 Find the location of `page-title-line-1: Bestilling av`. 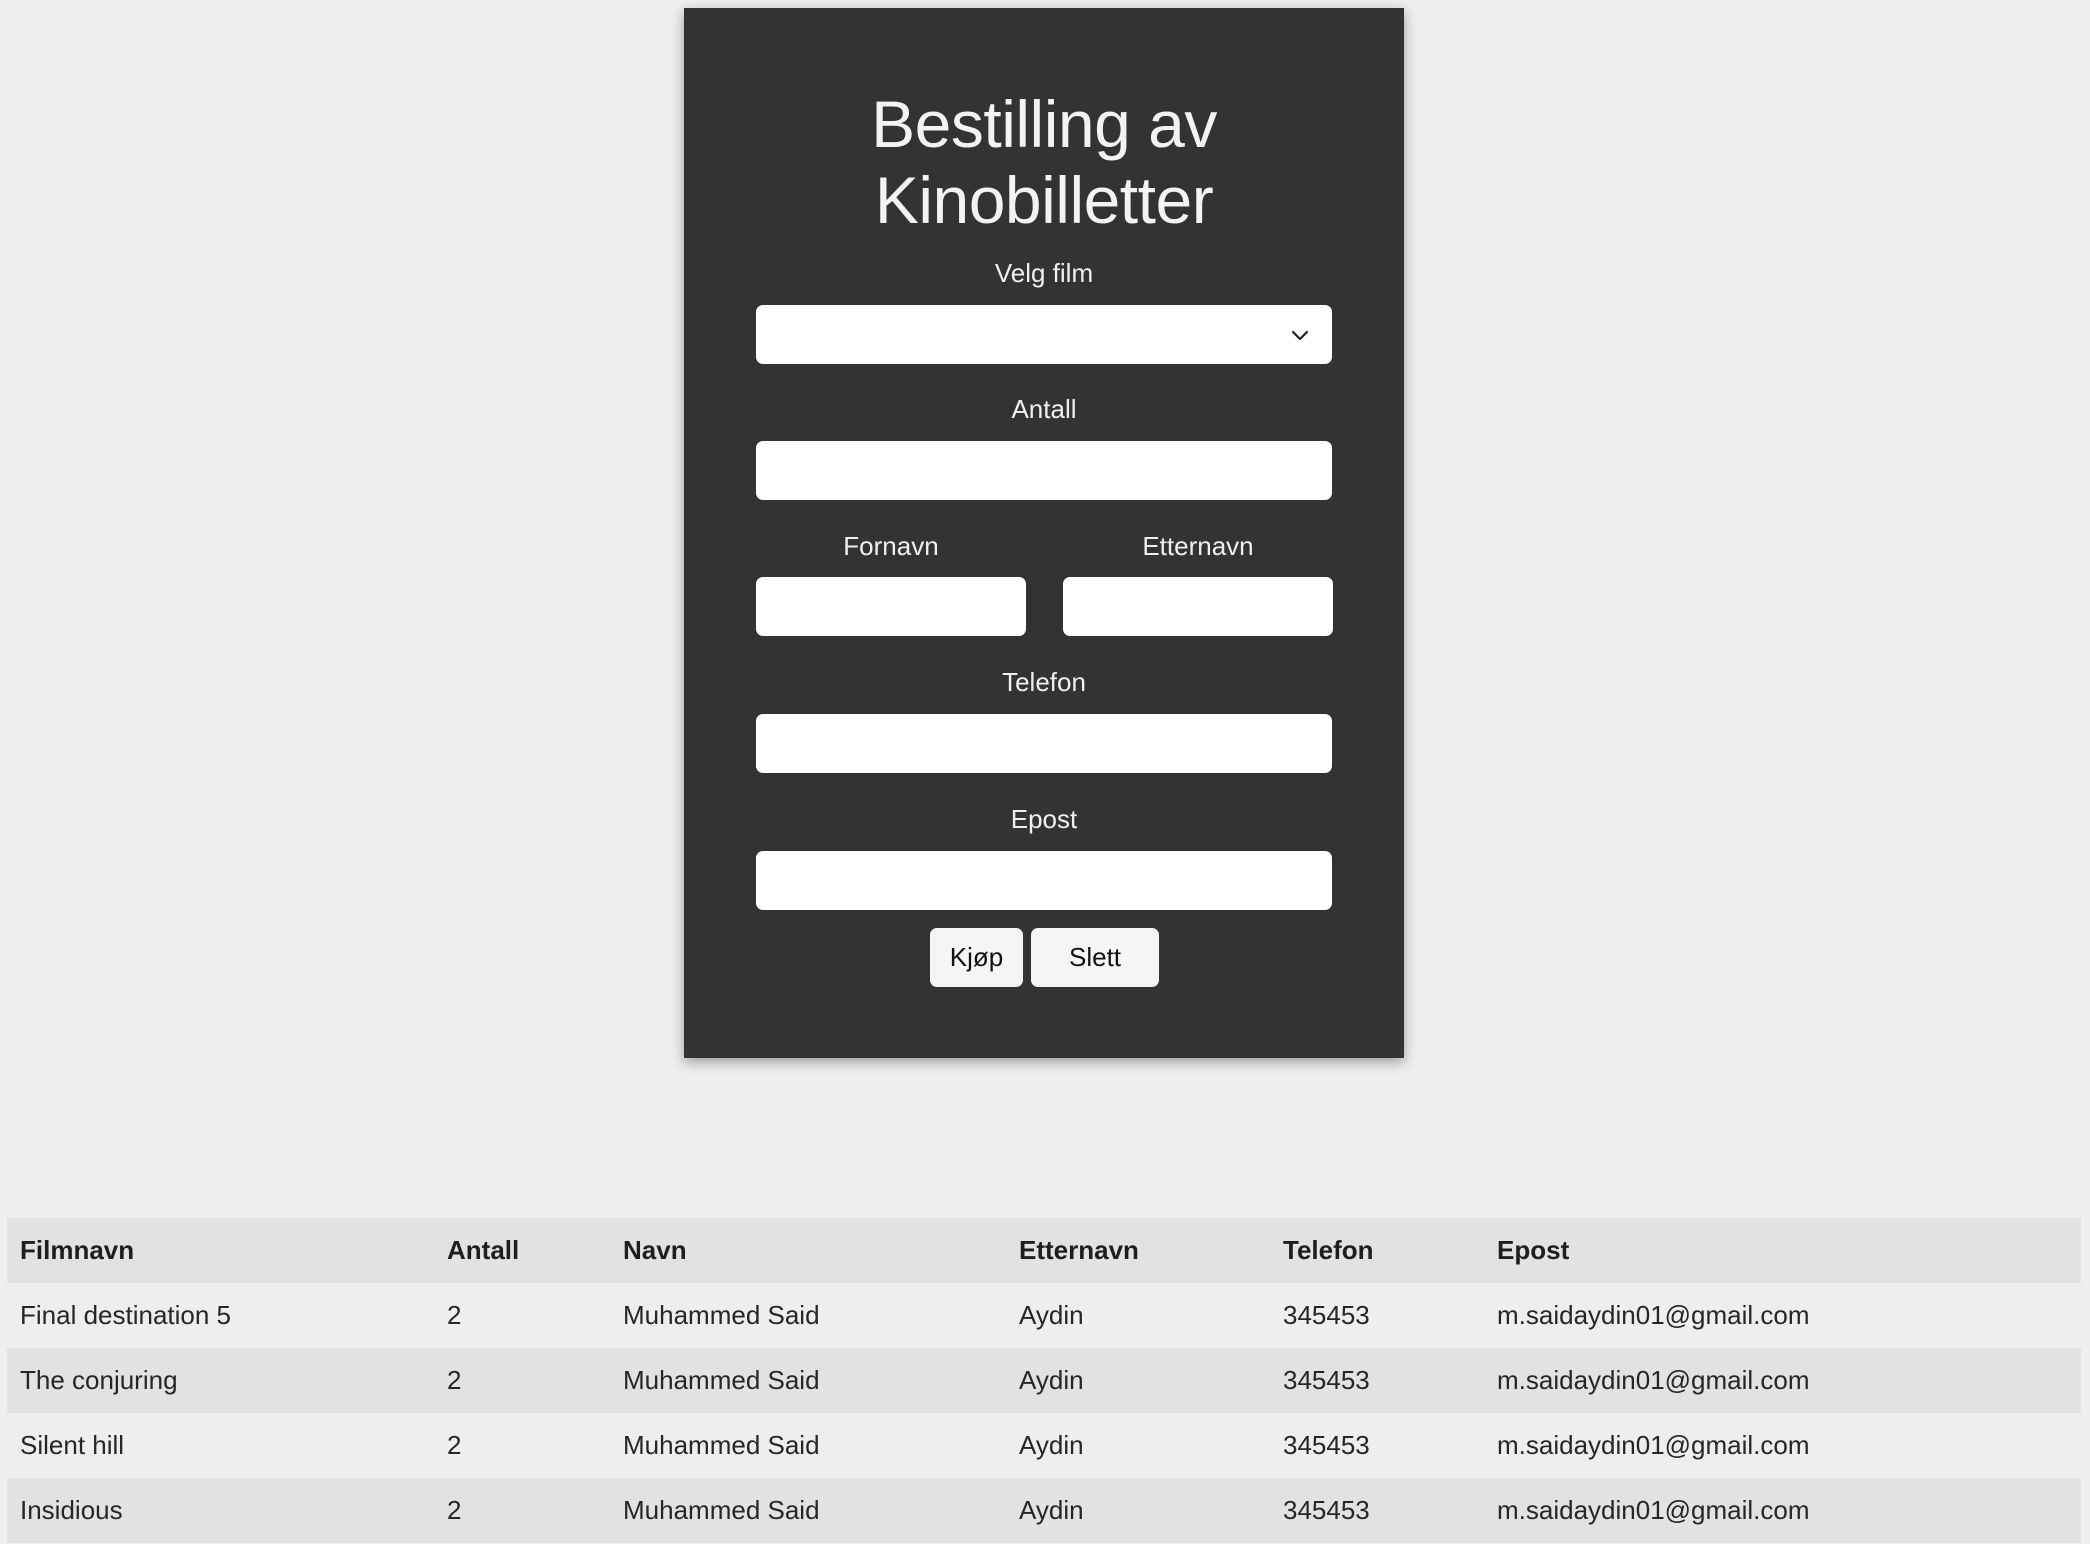

page-title-line-1: Bestilling av is located at coordinates (1044, 124).